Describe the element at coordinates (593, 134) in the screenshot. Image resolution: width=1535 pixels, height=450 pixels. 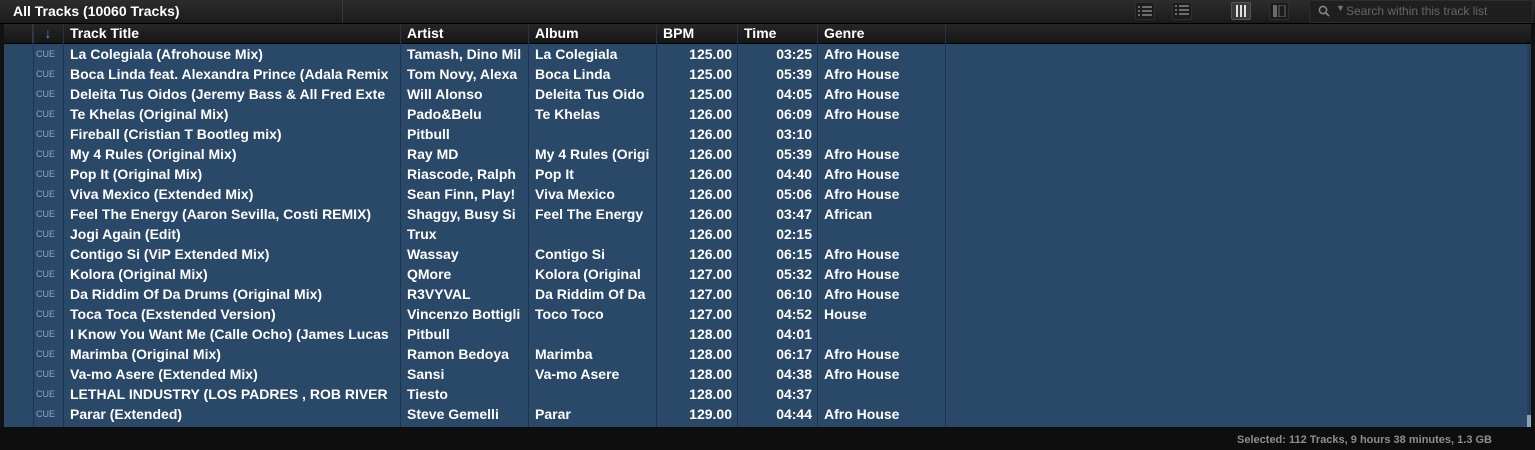
I see `album-cell` at that location.